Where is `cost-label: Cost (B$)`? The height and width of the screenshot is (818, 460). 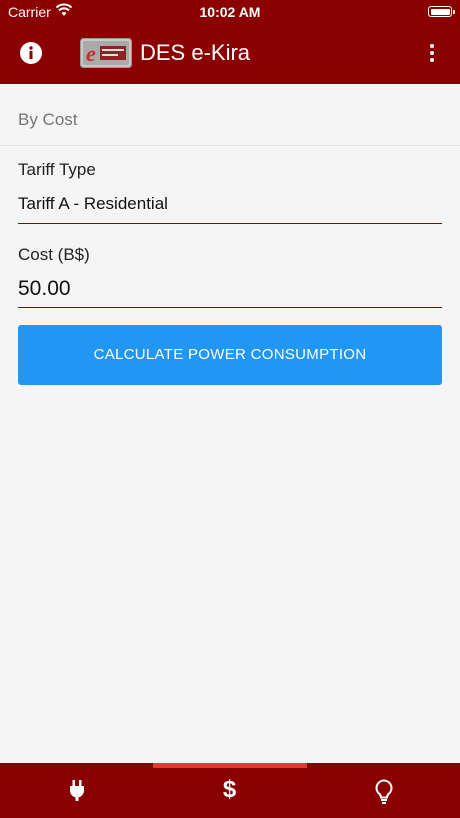 cost-label: Cost (B$) is located at coordinates (54, 254).